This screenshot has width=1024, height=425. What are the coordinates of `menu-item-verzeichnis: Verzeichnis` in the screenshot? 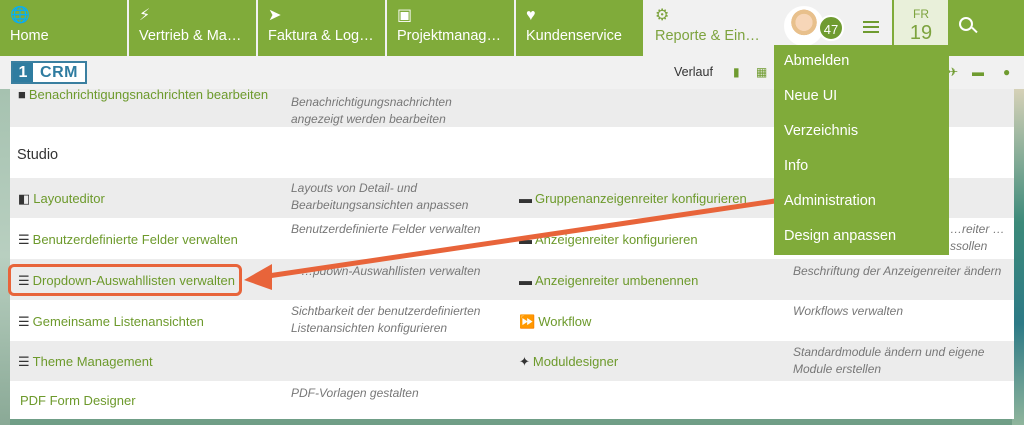 It's located at (821, 131).